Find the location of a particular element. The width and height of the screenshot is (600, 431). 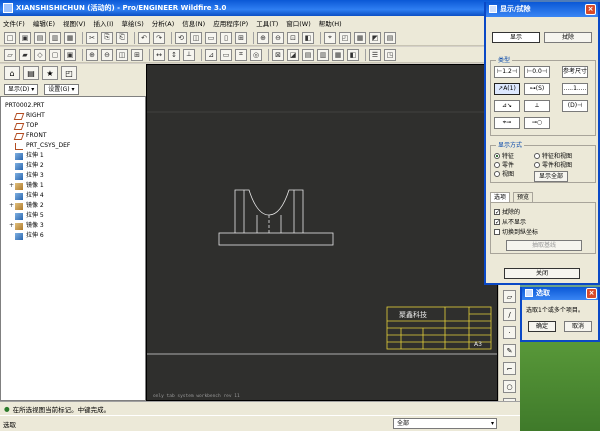

toolbar2-button-icon: ◫ is located at coordinates (122, 54).